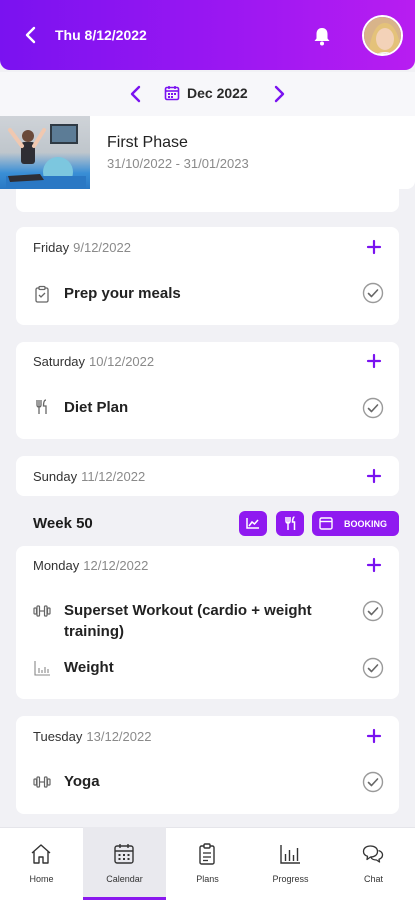 The image size is (415, 900). What do you see at coordinates (207, 879) in the screenshot?
I see `nav-label: Plans` at bounding box center [207, 879].